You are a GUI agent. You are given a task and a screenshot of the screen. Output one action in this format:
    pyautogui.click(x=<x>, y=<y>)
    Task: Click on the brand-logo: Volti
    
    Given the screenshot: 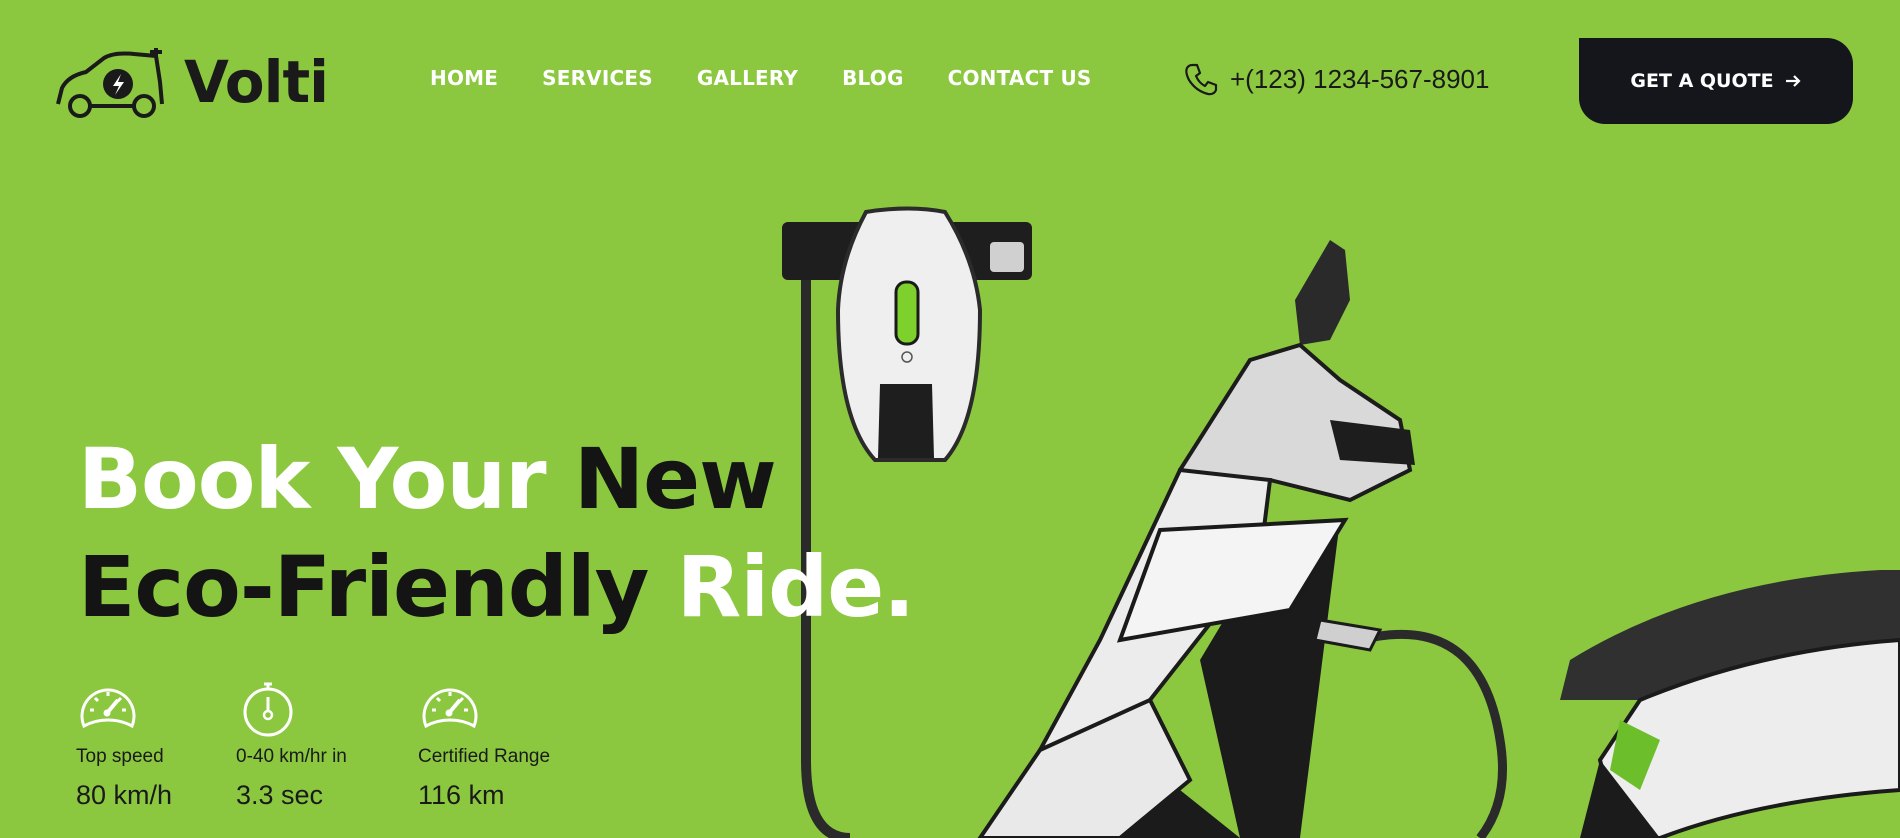 What is the action you would take?
    pyautogui.click(x=190, y=82)
    